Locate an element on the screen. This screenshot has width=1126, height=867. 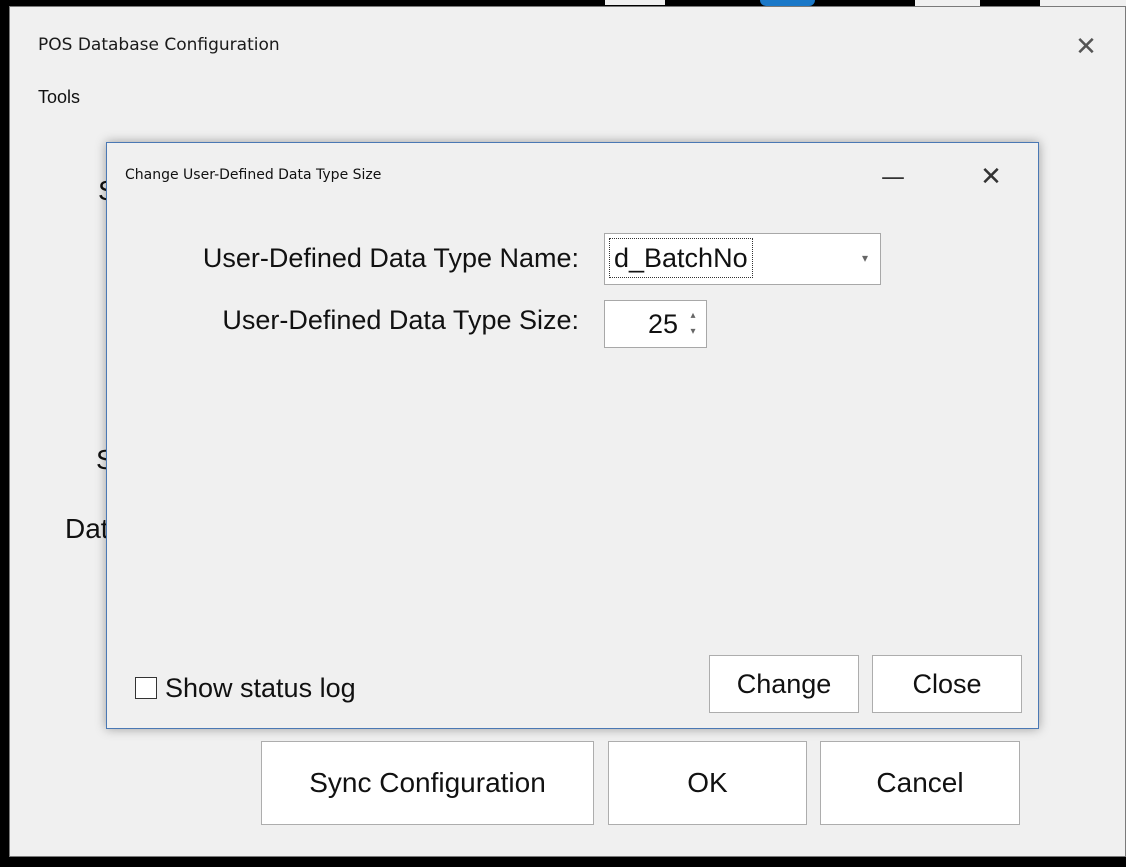
data-type-size-label: User-Defined Data Type Size: is located at coordinates (400, 320).